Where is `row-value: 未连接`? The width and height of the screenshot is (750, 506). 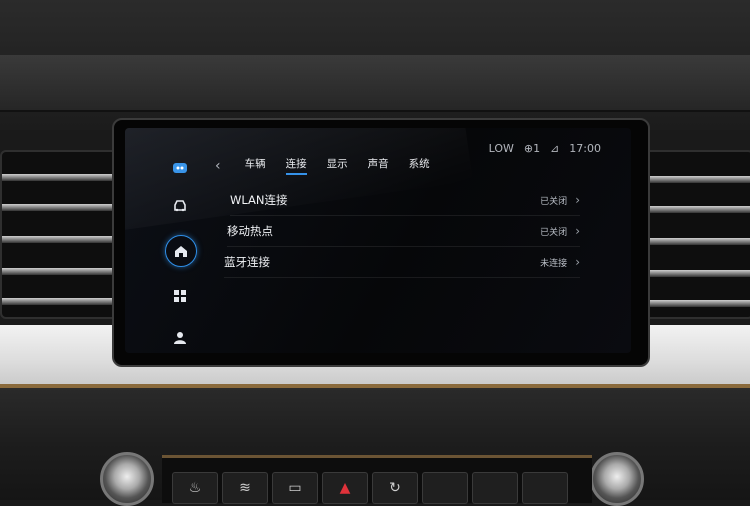
row-value: 未连接 is located at coordinates (554, 263).